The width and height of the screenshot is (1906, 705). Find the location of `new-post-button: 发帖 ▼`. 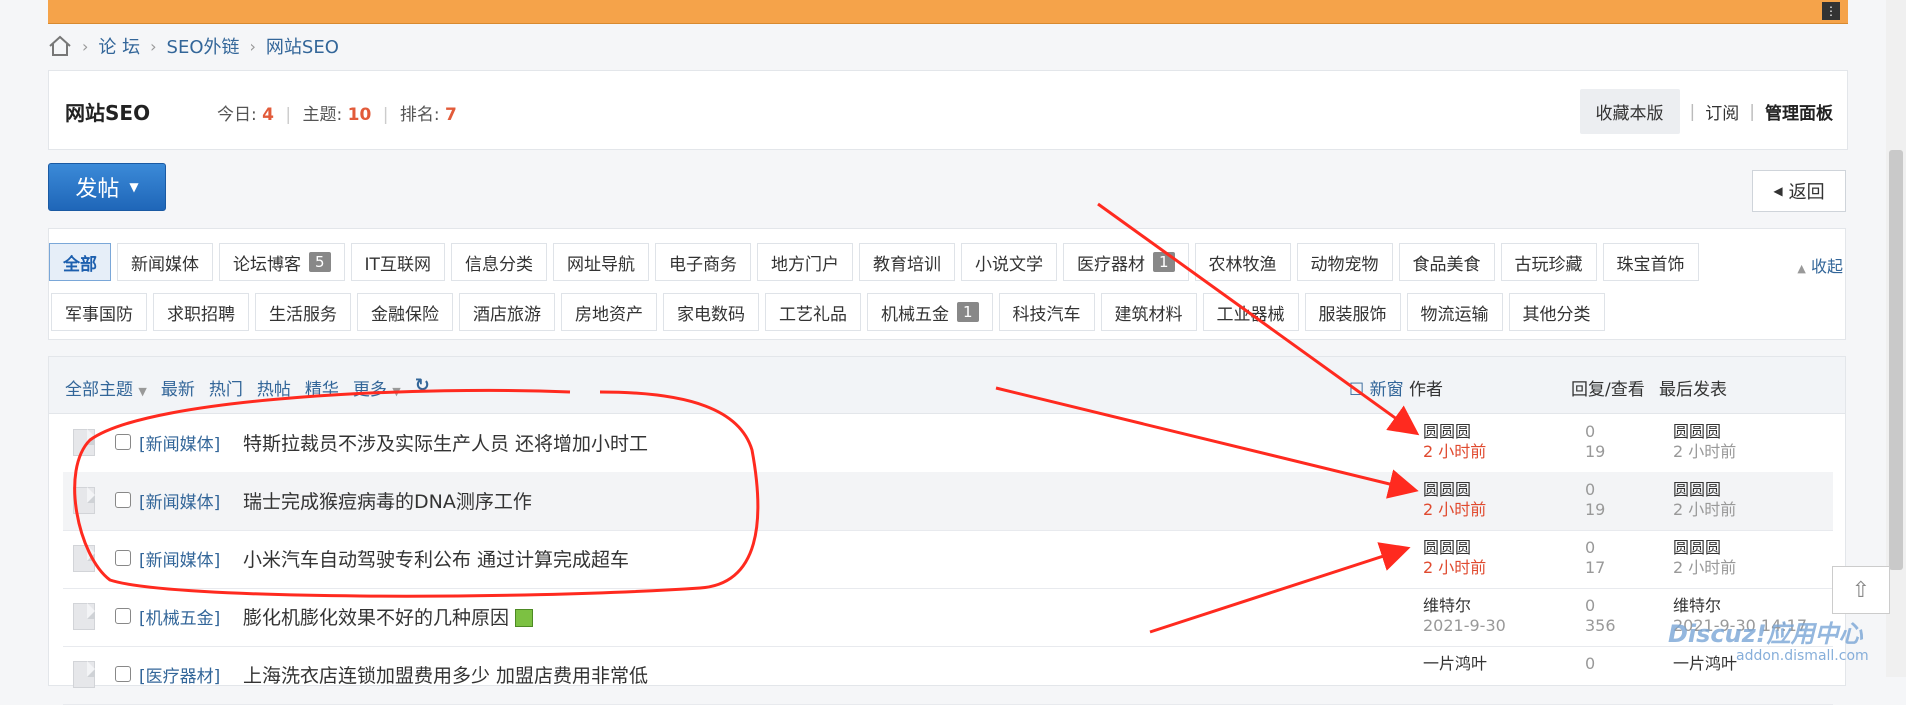

new-post-button: 发帖 ▼ is located at coordinates (107, 187).